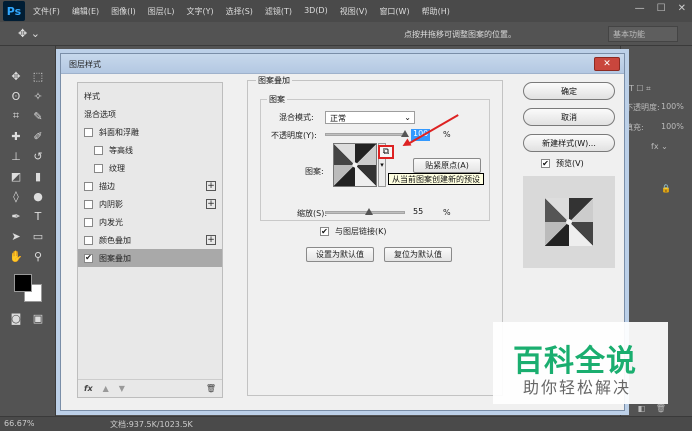  Describe the element at coordinates (16, 76) in the screenshot. I see `move-icon: ✥` at that location.